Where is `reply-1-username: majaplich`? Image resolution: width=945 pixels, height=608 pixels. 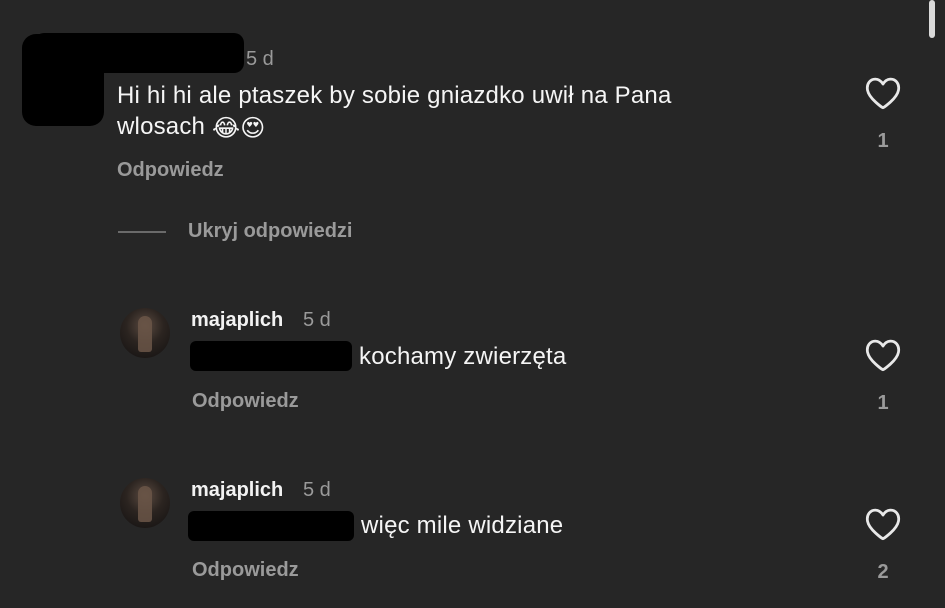 reply-1-username: majaplich is located at coordinates (237, 320).